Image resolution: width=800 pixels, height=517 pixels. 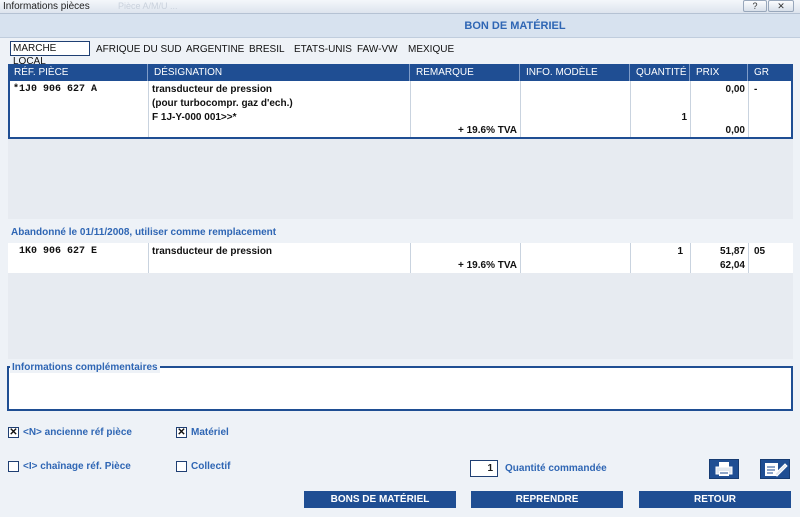 I want to click on col-info-modele: INFO. MODÈLE, so click(x=575, y=72).